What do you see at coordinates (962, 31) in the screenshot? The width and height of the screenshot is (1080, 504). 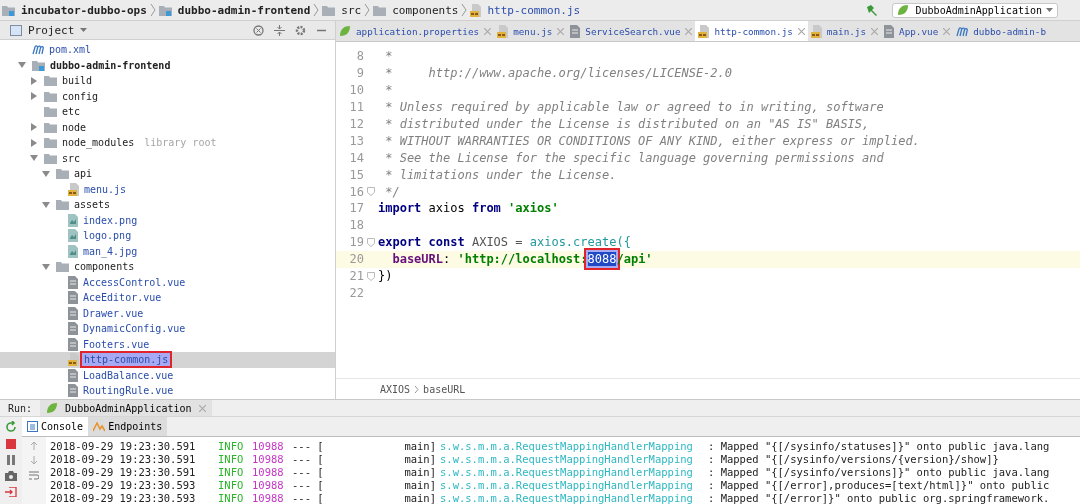 I see `maven-icon` at bounding box center [962, 31].